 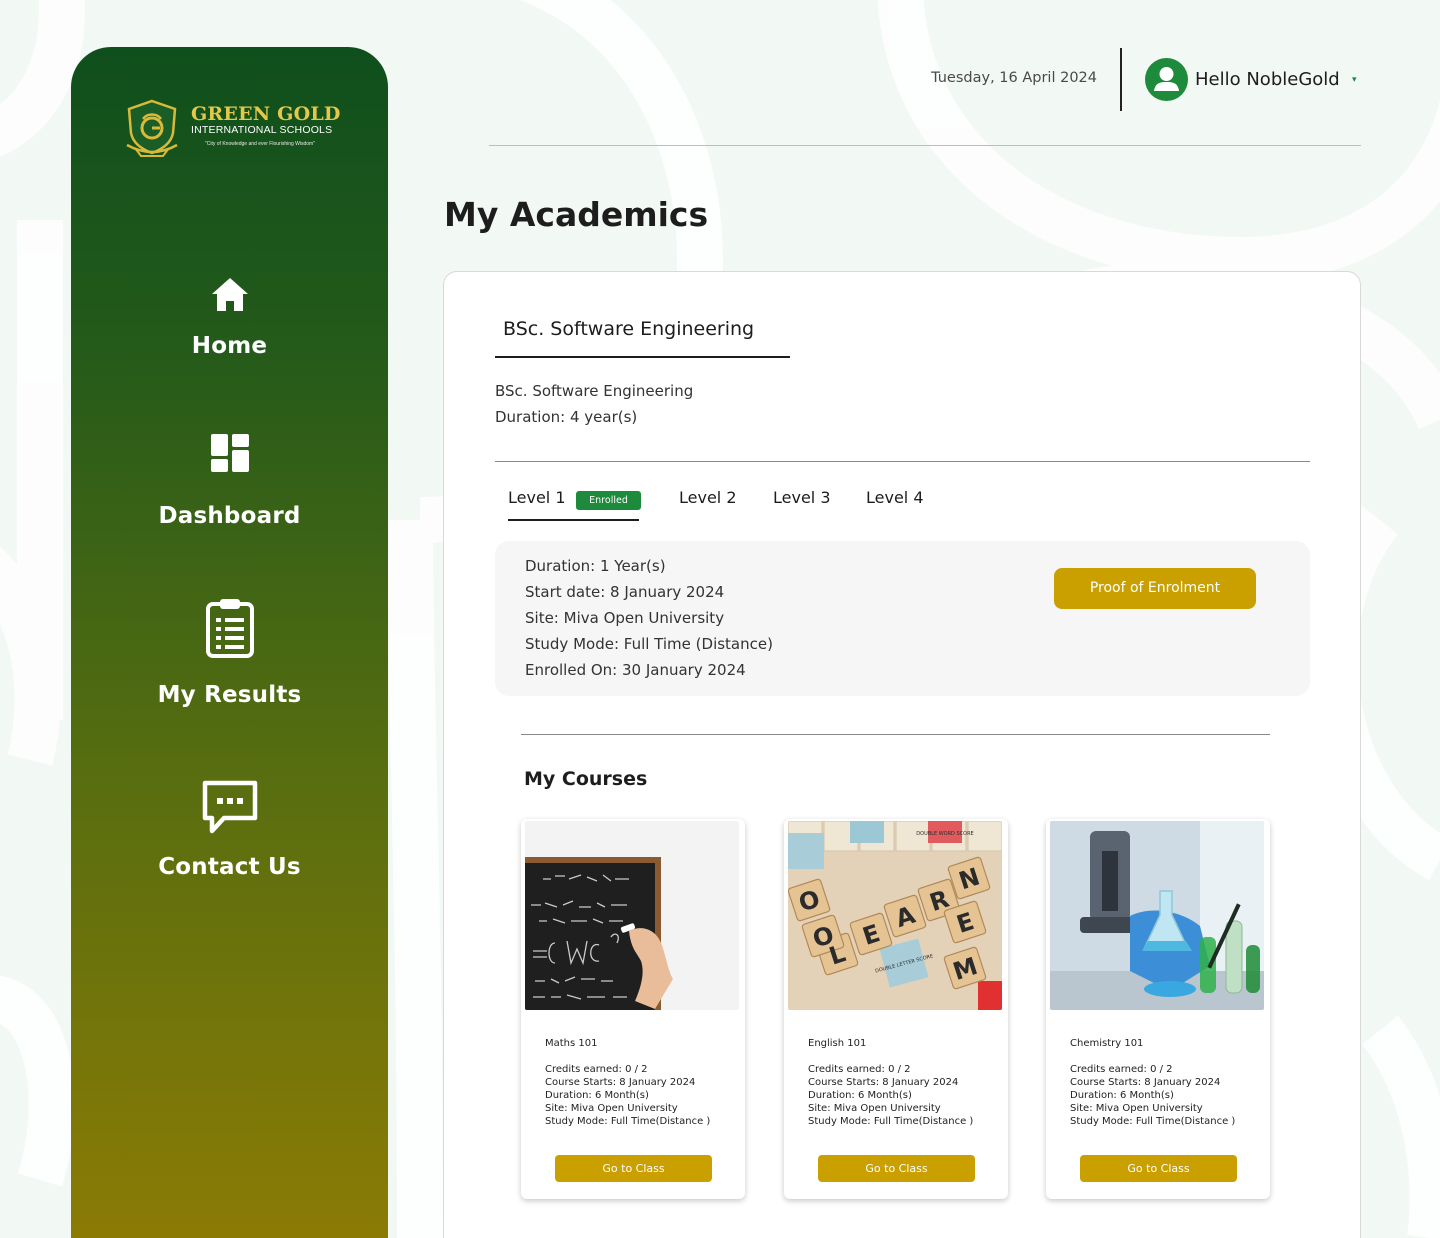 What do you see at coordinates (262, 130) in the screenshot?
I see `brand-subtitle: INTERNATIONAL SCHOOLS` at bounding box center [262, 130].